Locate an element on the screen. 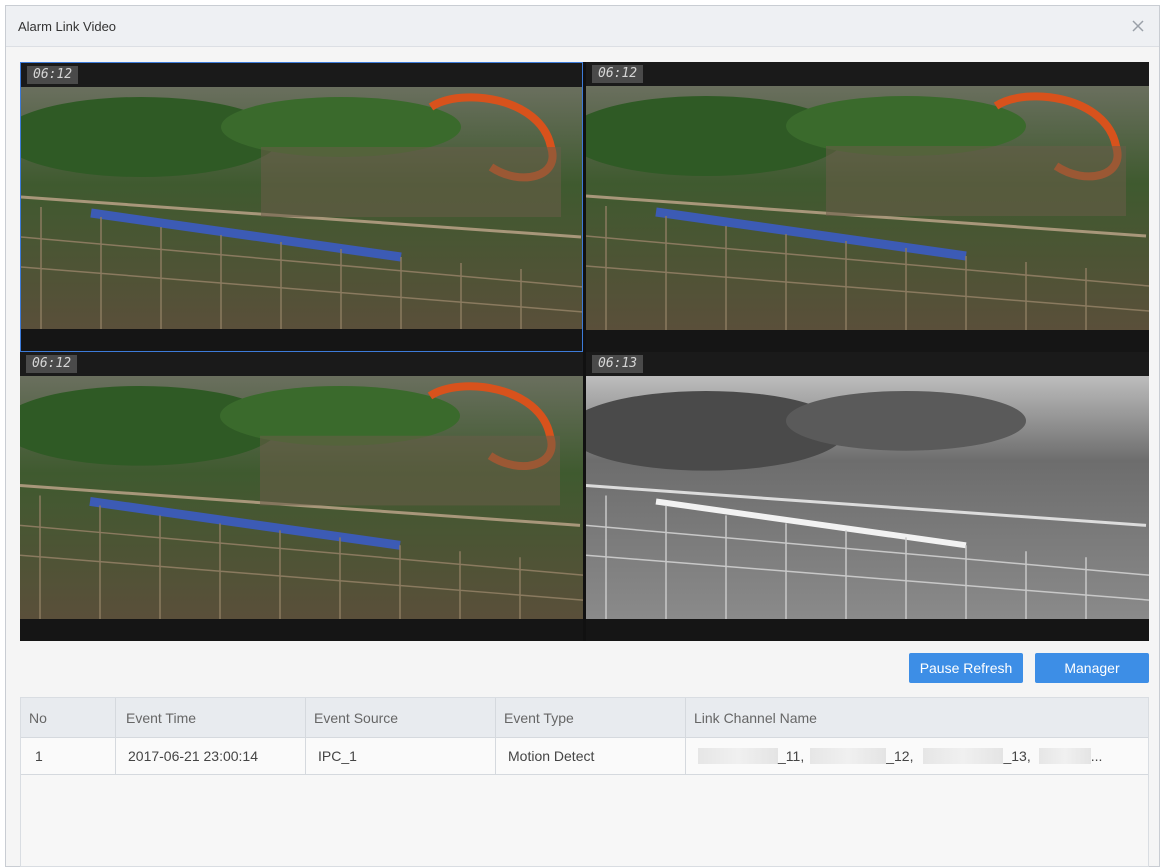  pause-refresh-button: Pause Refresh is located at coordinates (966, 668).